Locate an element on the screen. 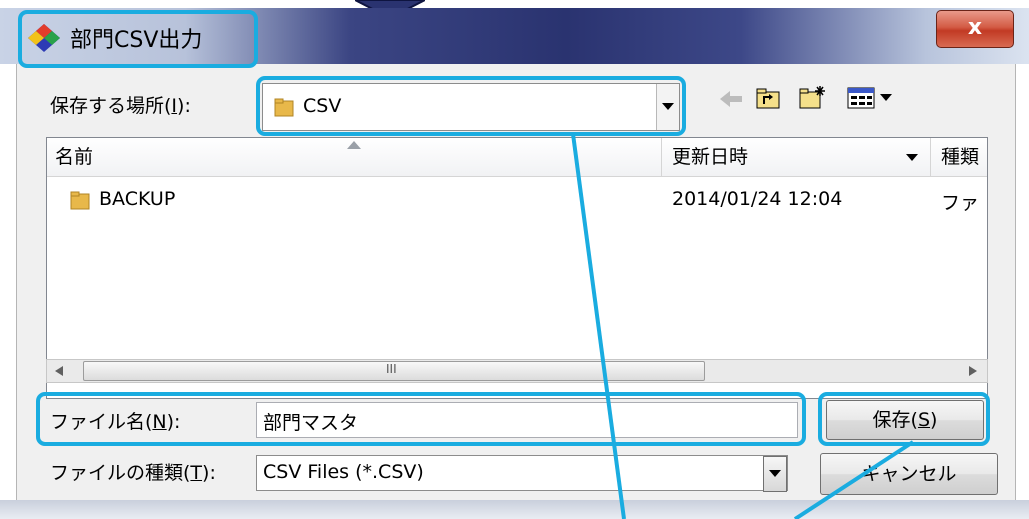  filename-highlight is located at coordinates (421, 419).